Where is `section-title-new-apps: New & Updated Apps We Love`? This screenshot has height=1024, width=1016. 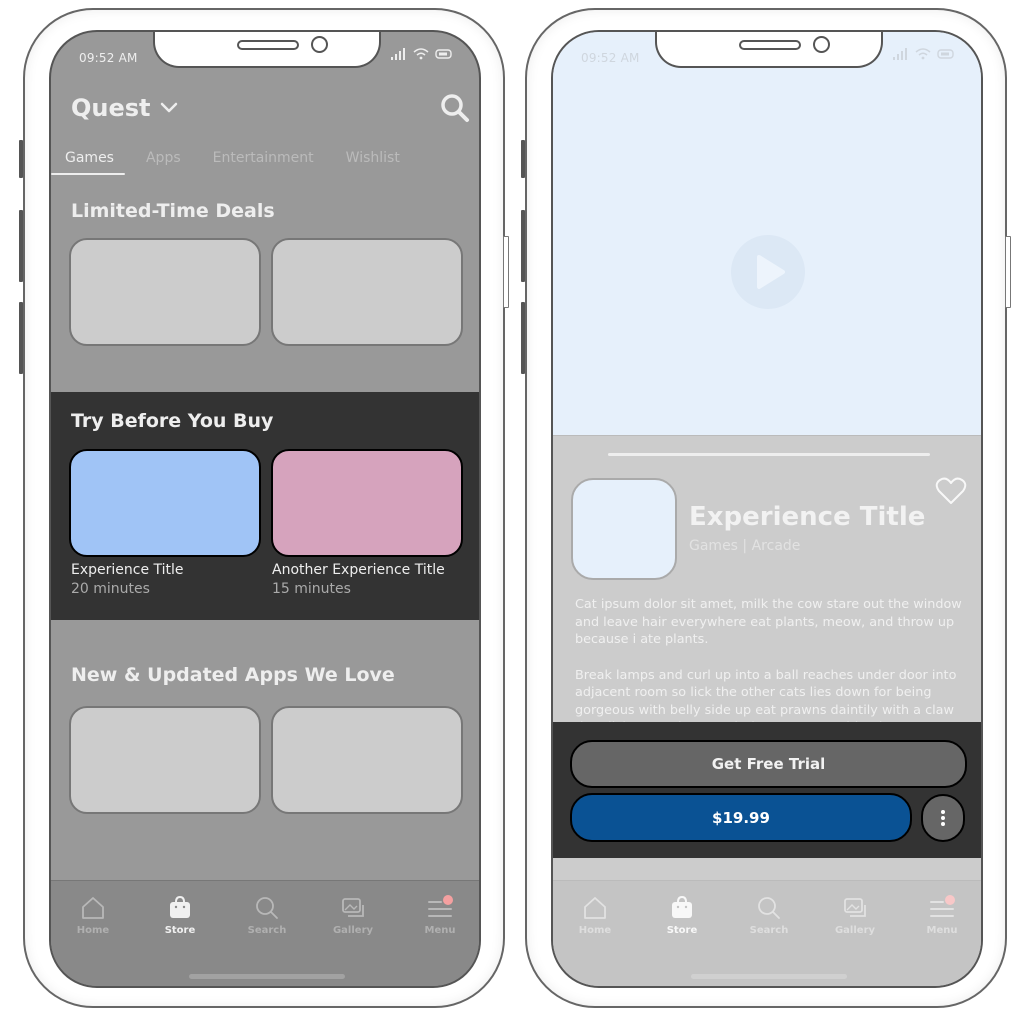 section-title-new-apps: New & Updated Apps We Love is located at coordinates (233, 675).